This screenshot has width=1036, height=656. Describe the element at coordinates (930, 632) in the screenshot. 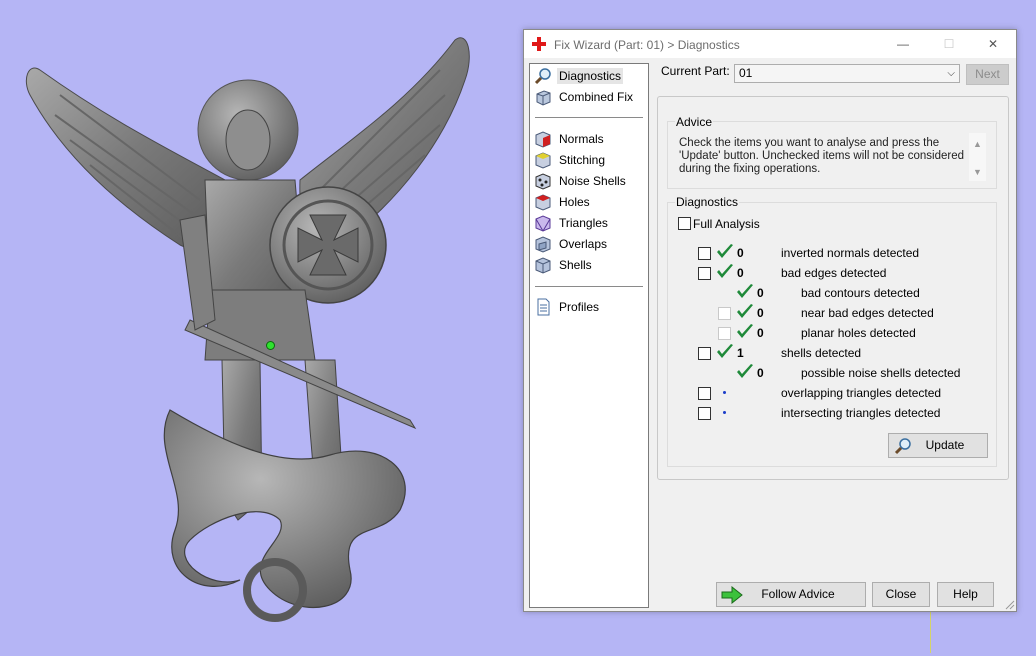

I see `cursor-trail-line` at that location.